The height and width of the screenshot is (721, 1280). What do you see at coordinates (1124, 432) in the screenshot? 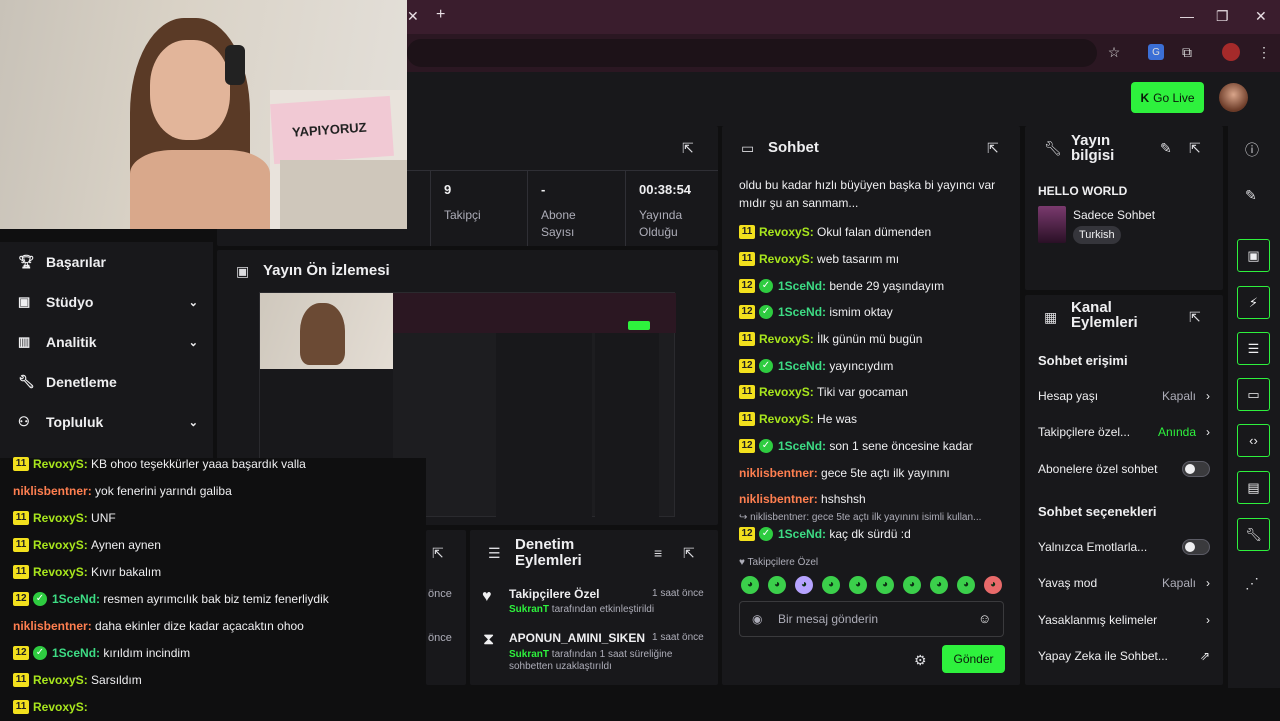
I see `followers-only-row: Takipçilere özel... Anında ›` at bounding box center [1124, 432].